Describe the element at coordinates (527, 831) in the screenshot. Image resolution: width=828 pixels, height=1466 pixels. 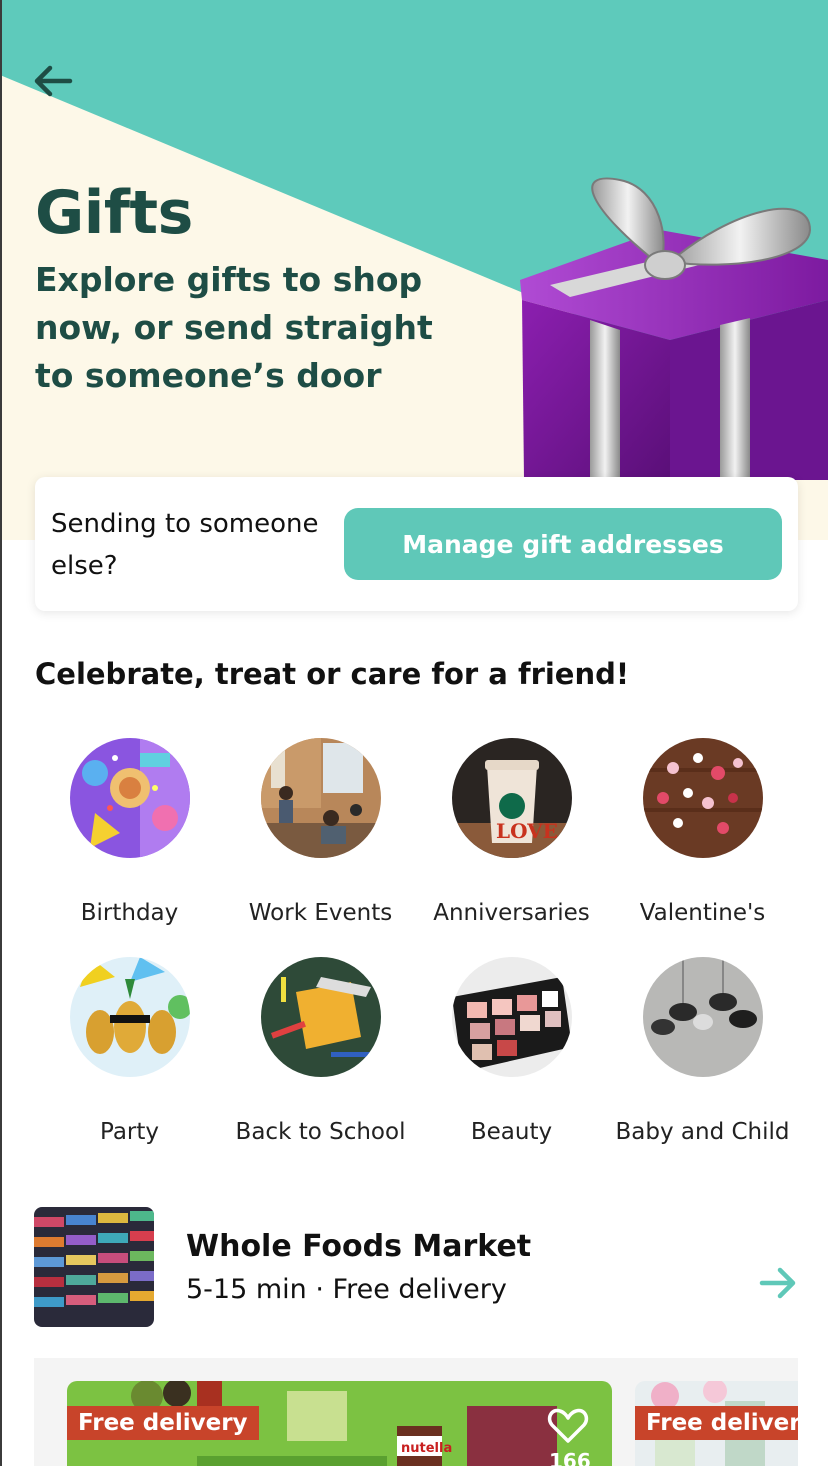
I see `svg-text: LOVE` at that location.